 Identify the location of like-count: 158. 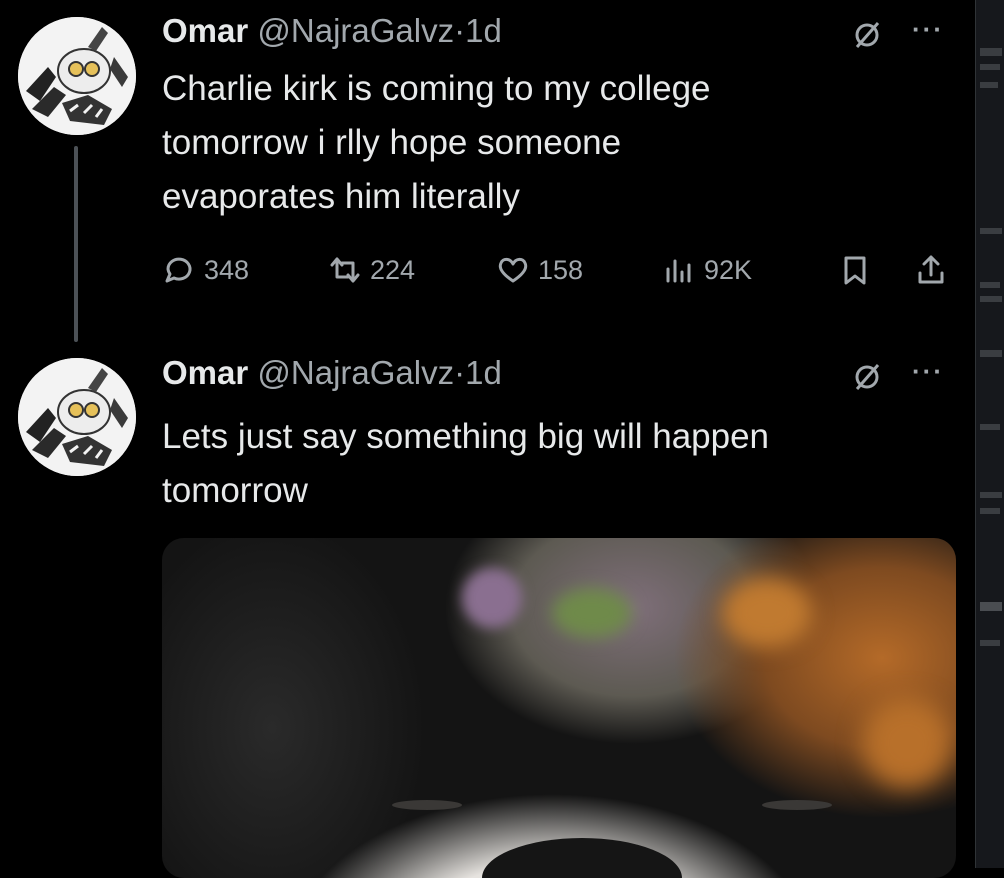
(561, 269).